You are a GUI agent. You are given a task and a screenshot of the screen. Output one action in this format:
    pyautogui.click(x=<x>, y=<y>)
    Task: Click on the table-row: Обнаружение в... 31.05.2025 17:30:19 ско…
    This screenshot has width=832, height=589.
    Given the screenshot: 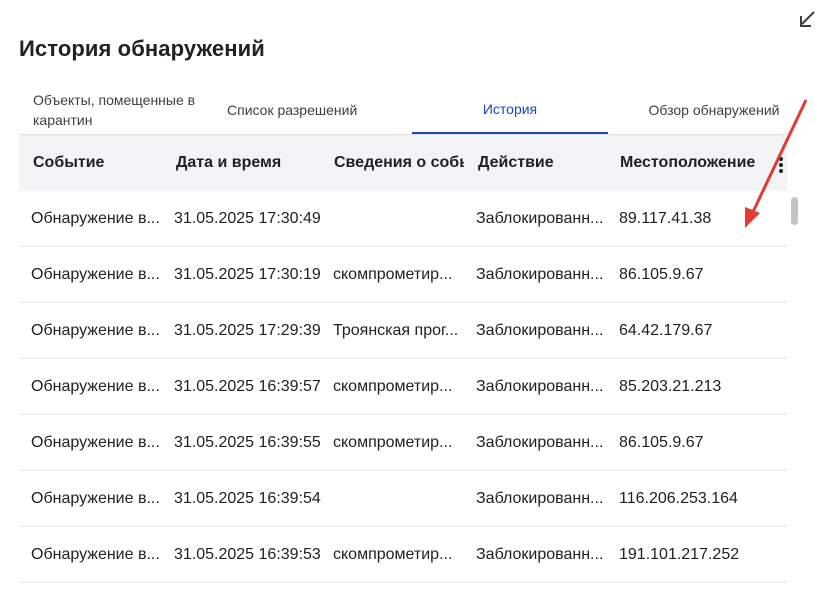 What is the action you would take?
    pyautogui.click(x=403, y=275)
    